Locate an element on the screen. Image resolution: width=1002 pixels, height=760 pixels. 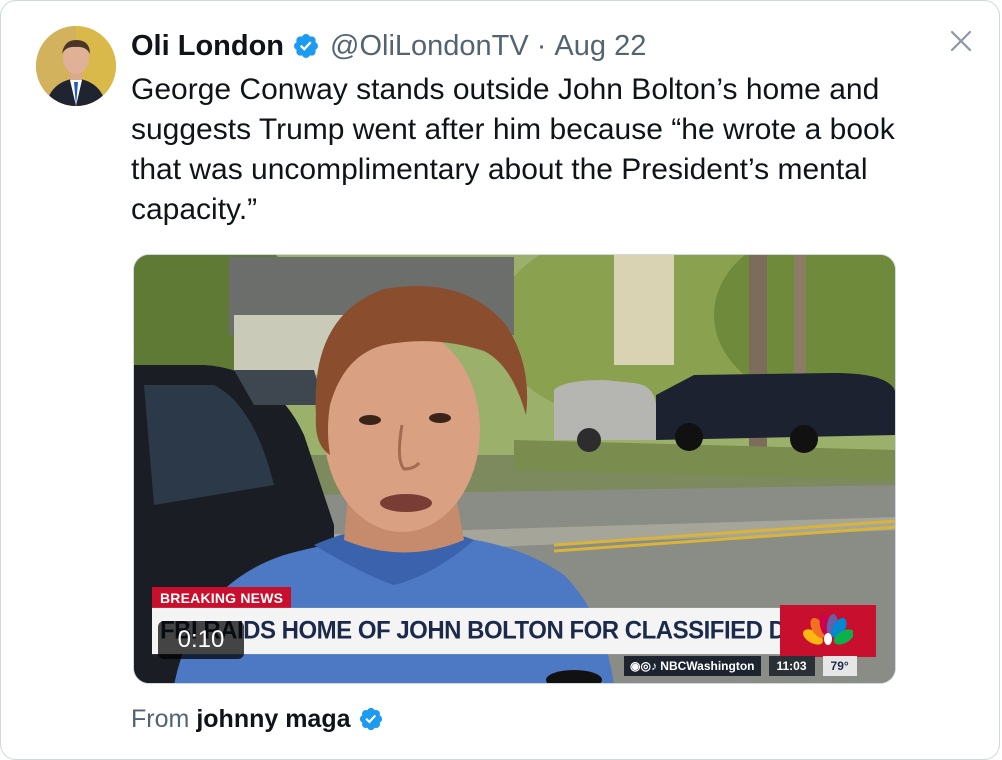
author-name: Oli London is located at coordinates (207, 46).